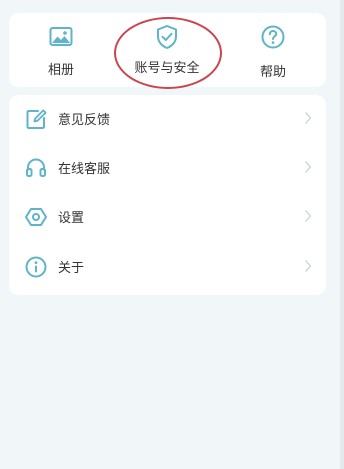 The width and height of the screenshot is (344, 469). I want to click on shield-check-icon, so click(167, 37).